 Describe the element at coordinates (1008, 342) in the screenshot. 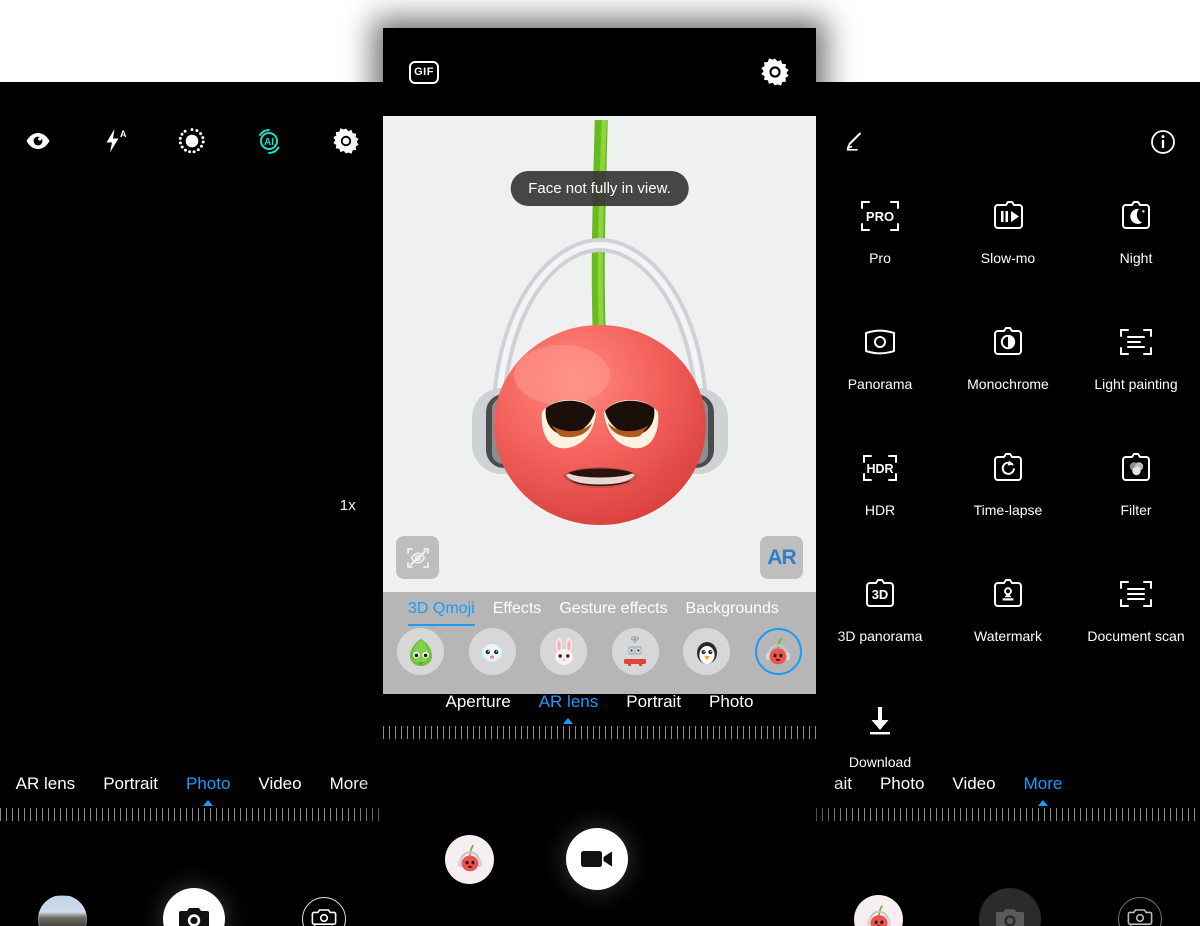

I see `monochrome-icon` at that location.